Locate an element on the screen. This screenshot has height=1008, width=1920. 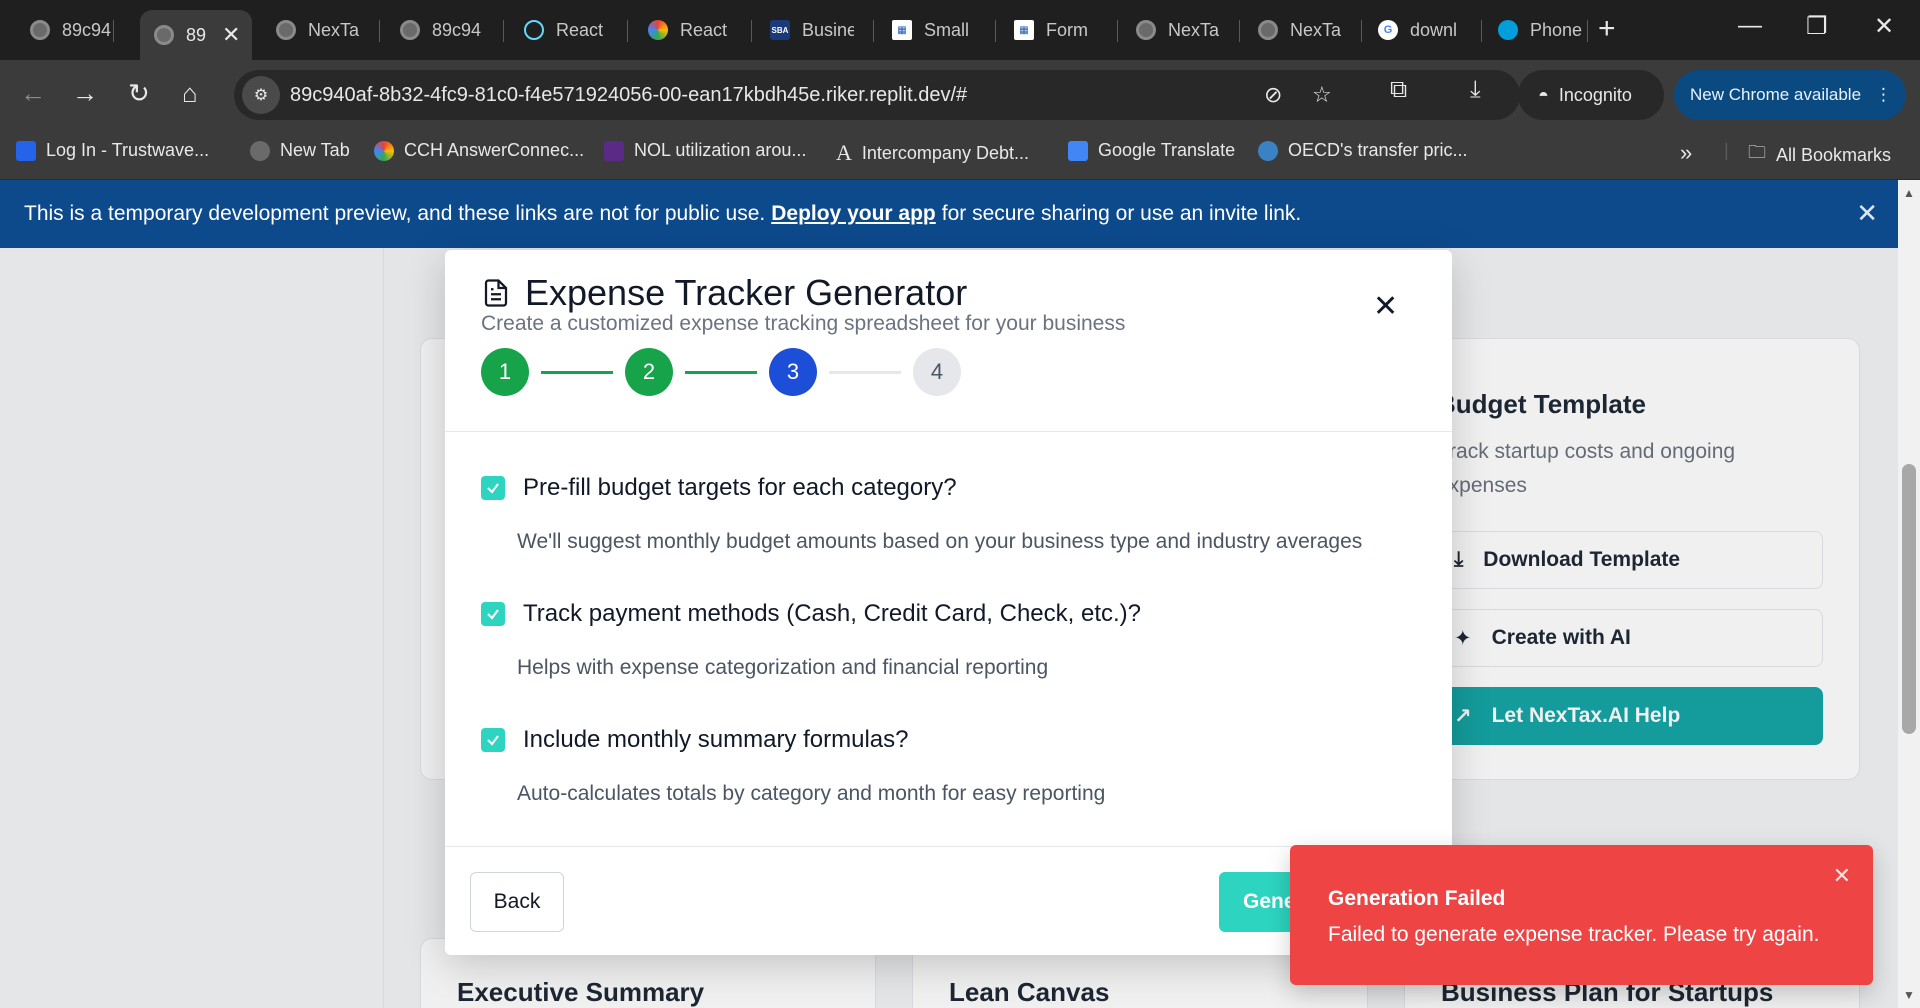
site-info-icon: ⚙ is located at coordinates (261, 95).